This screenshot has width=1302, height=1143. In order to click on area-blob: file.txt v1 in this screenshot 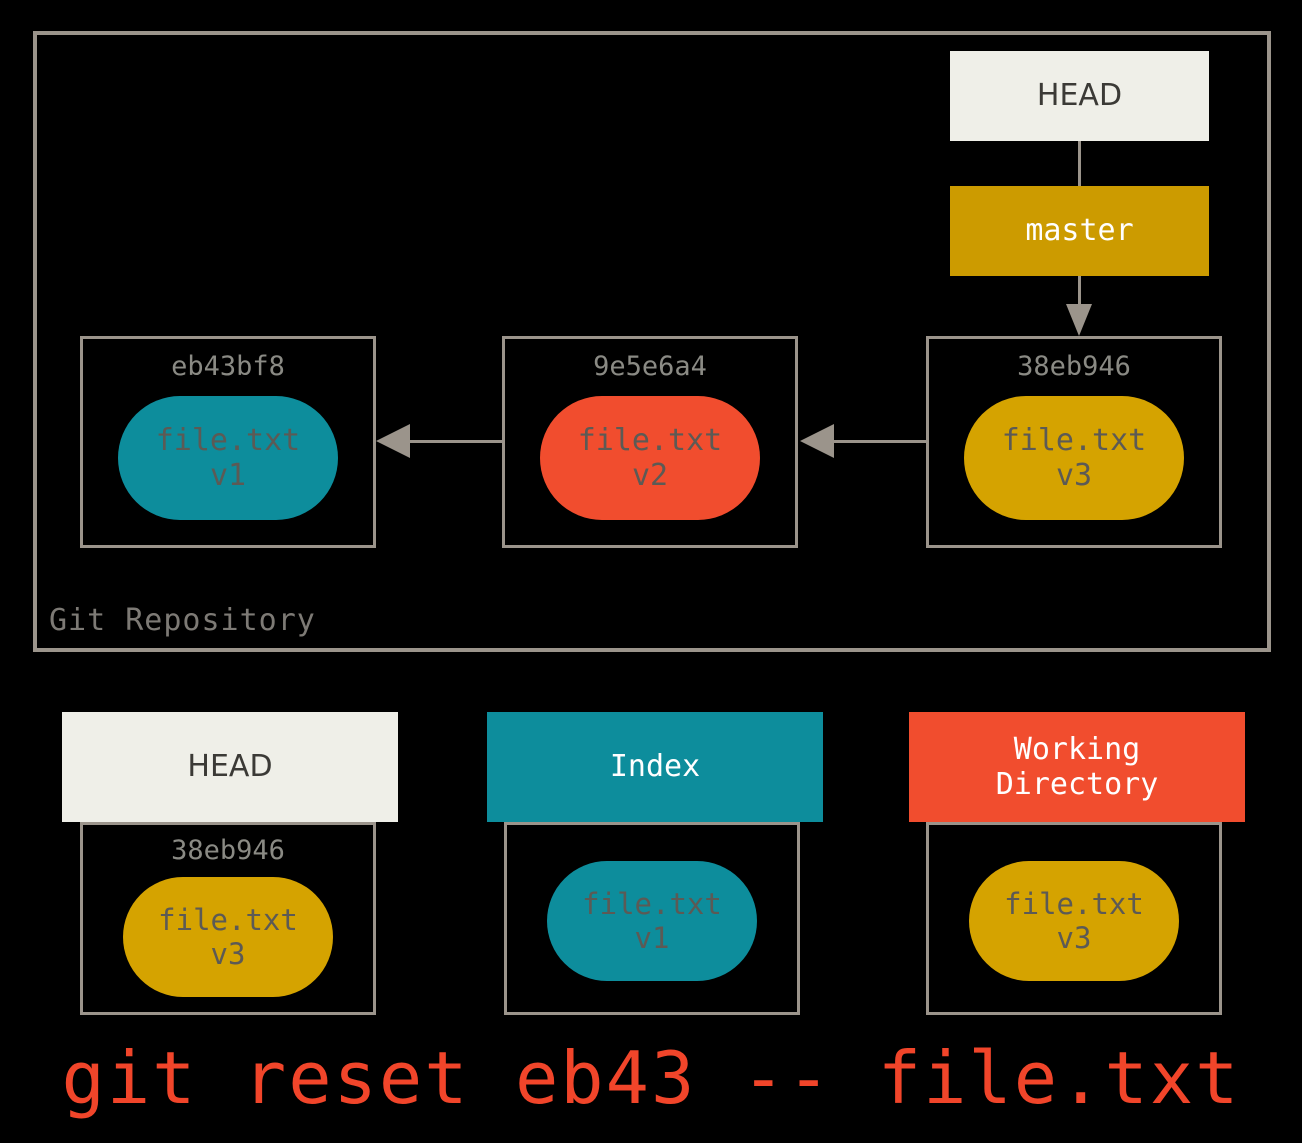, I will do `click(652, 921)`.